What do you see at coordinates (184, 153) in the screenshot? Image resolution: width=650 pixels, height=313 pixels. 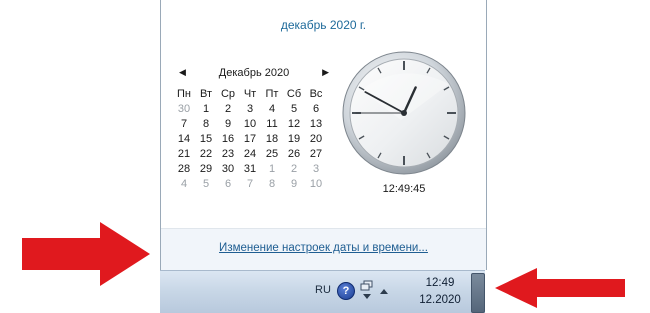 I see `calendar-day: 21` at bounding box center [184, 153].